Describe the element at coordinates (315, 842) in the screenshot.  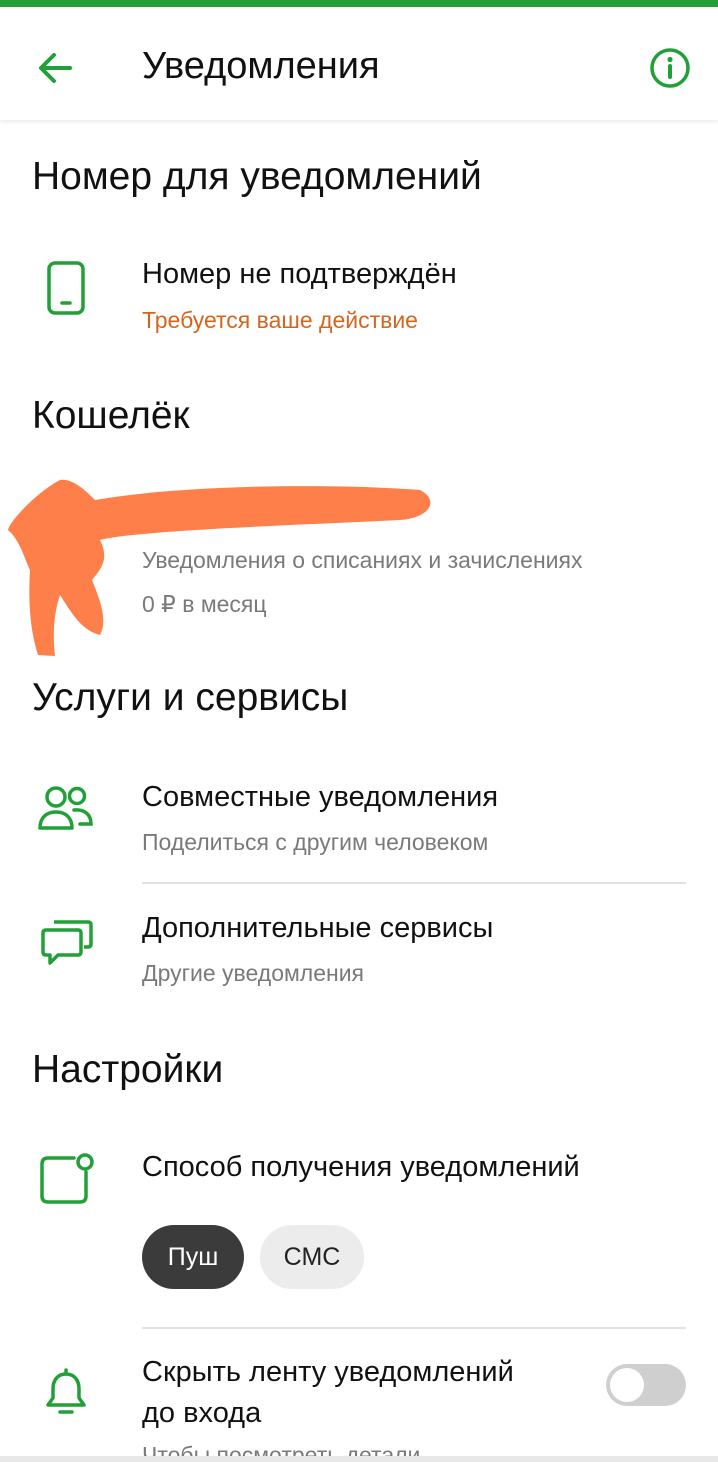
I see `shared-notifications-sub: Поделиться с другим человеком` at that location.